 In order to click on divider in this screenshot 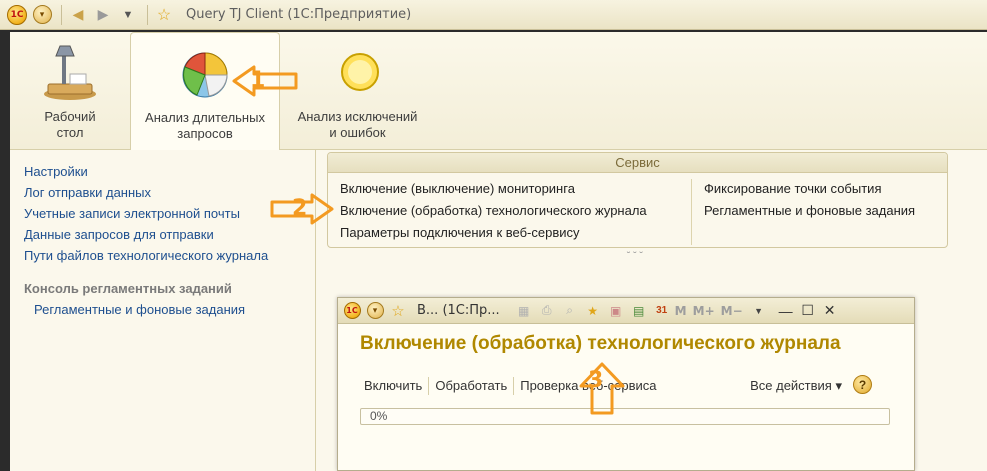, I will do `click(691, 212)`.